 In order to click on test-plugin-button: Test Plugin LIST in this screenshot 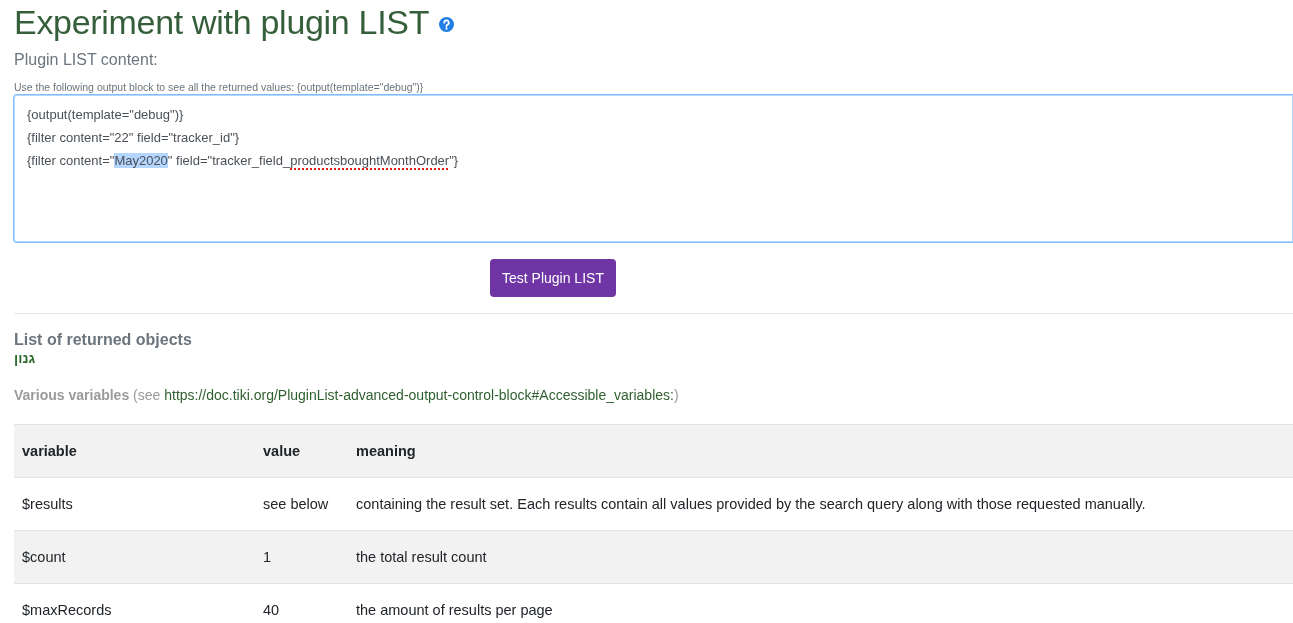, I will do `click(553, 278)`.